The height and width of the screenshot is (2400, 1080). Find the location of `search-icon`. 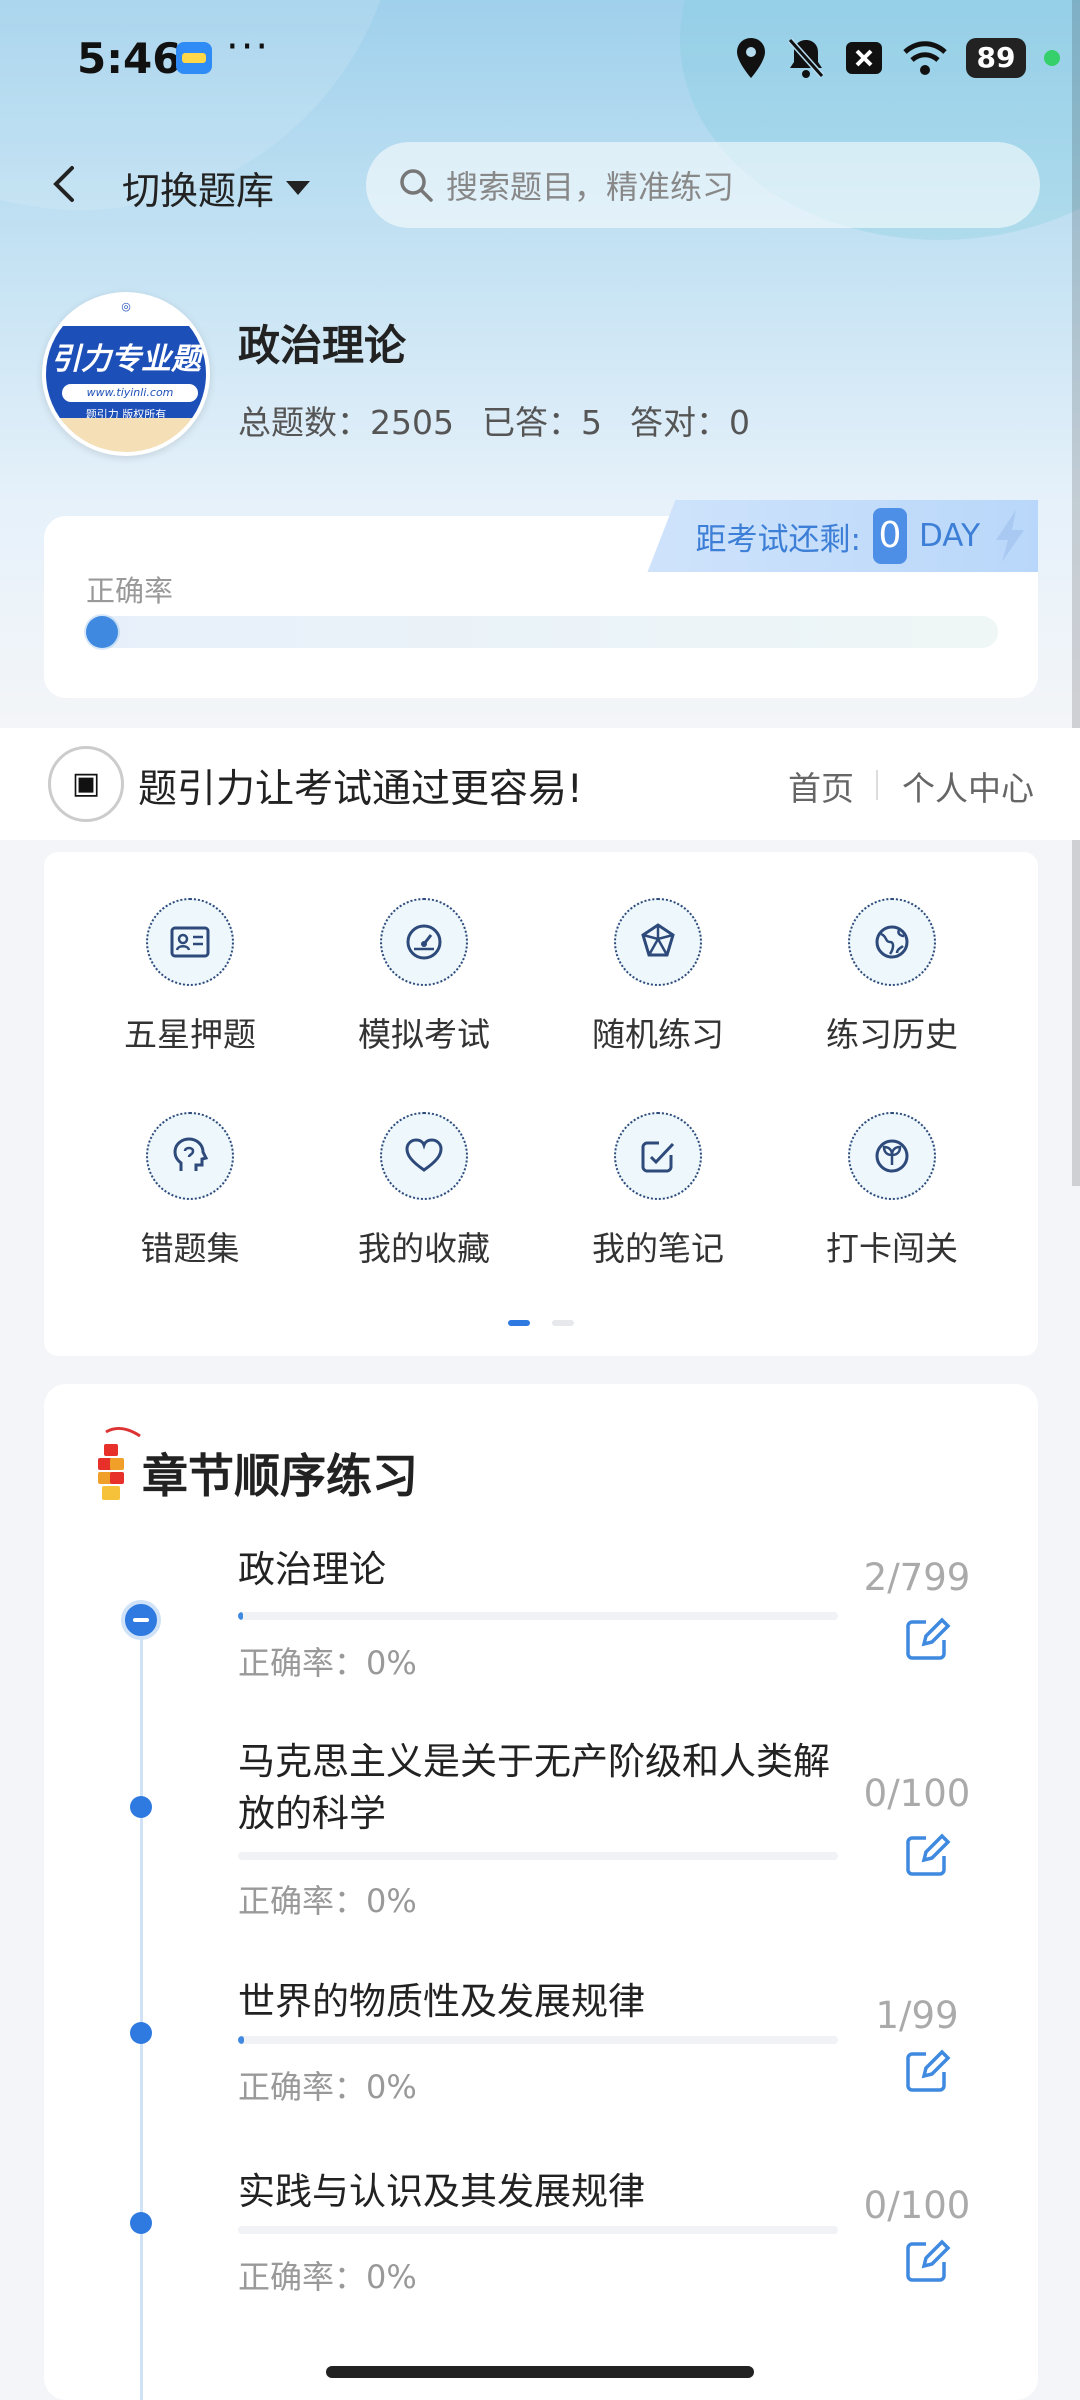

search-icon is located at coordinates (416, 185).